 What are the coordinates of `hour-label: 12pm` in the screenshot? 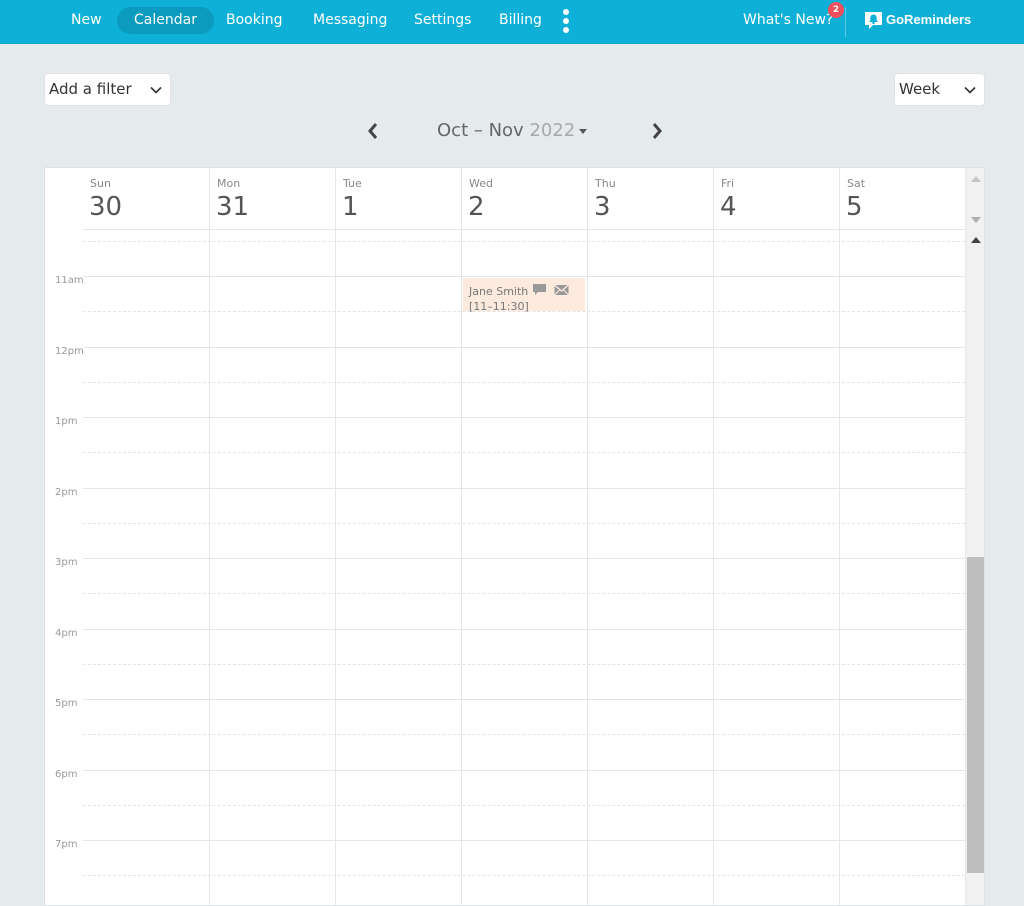 It's located at (69, 351).